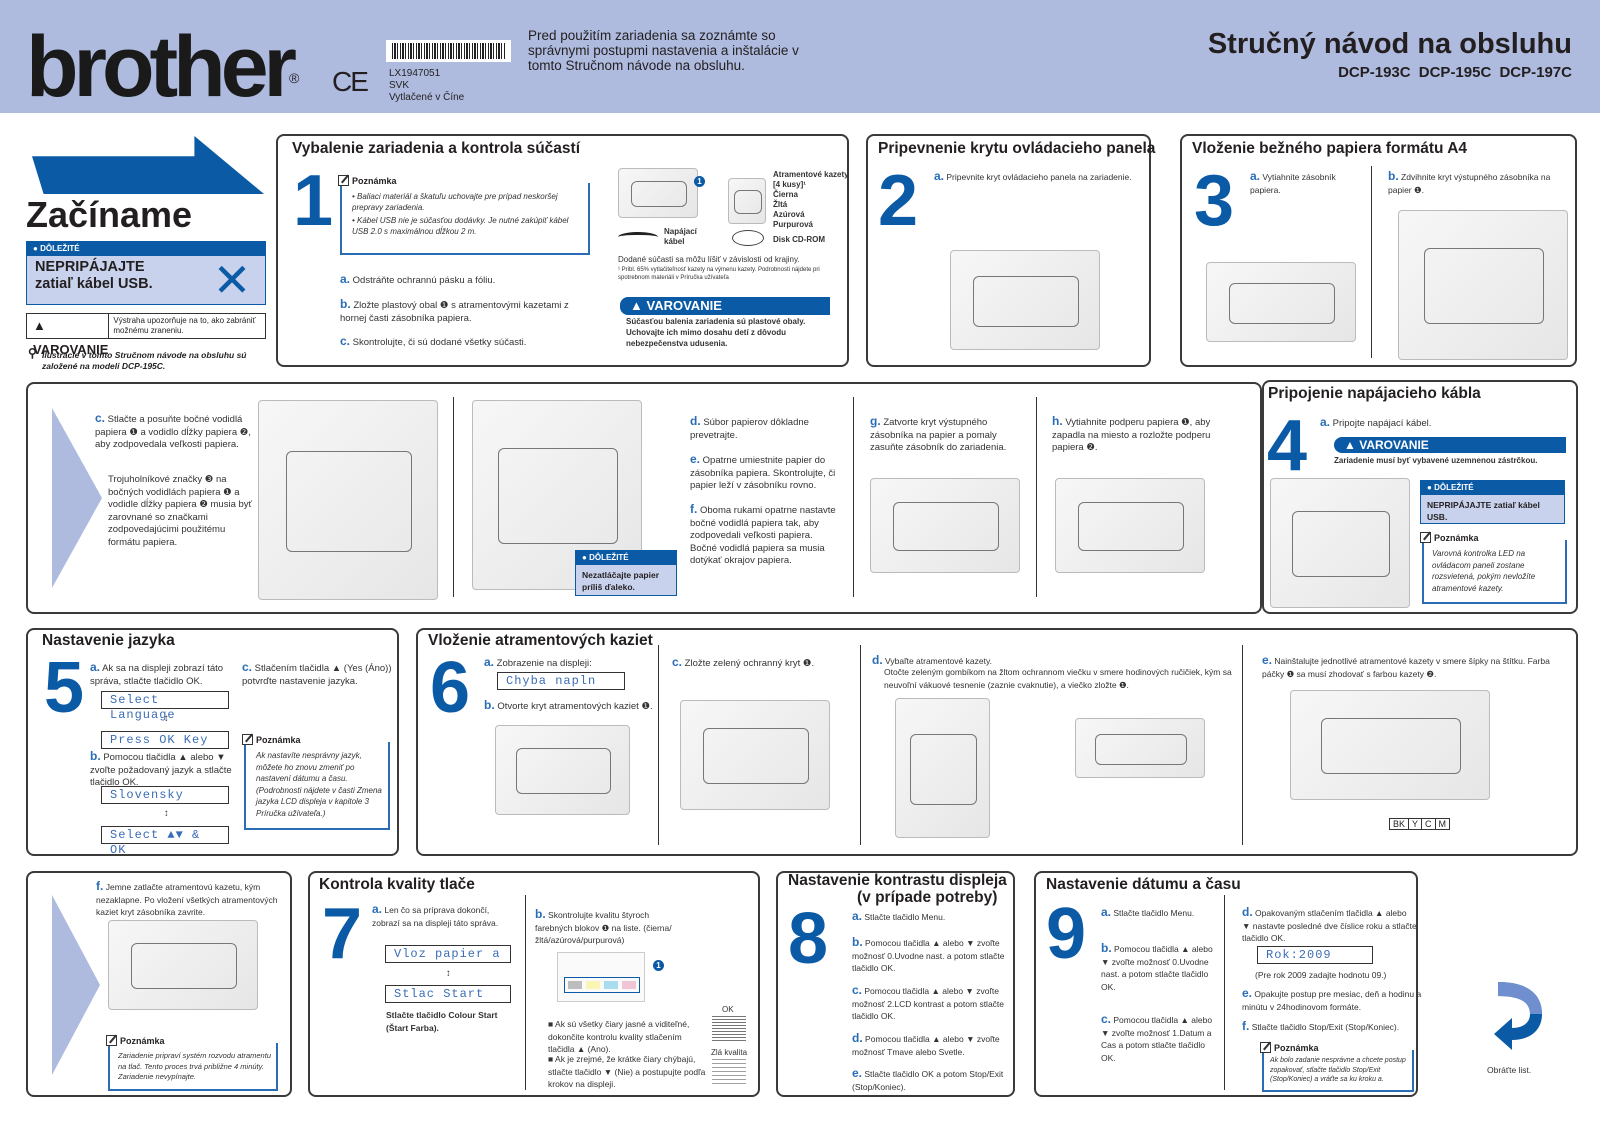 Image resolution: width=1600 pixels, height=1132 pixels. What do you see at coordinates (165, 841) in the screenshot?
I see `lcd-select-ok: Select ▲▼ & OK` at bounding box center [165, 841].